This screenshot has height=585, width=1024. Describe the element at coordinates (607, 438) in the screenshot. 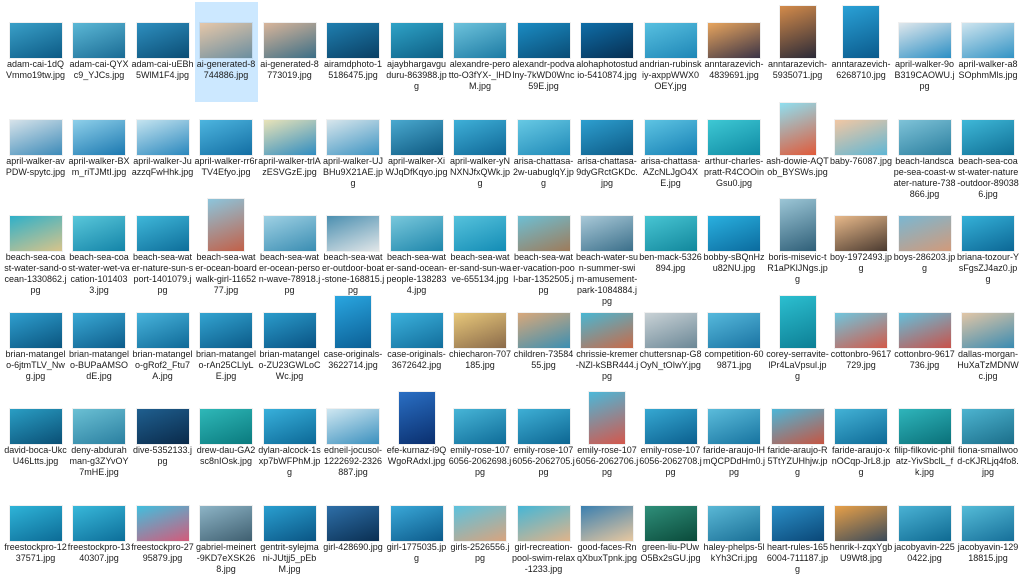

I see `file-item: emily-rose-1076056-2062706.jpg` at that location.